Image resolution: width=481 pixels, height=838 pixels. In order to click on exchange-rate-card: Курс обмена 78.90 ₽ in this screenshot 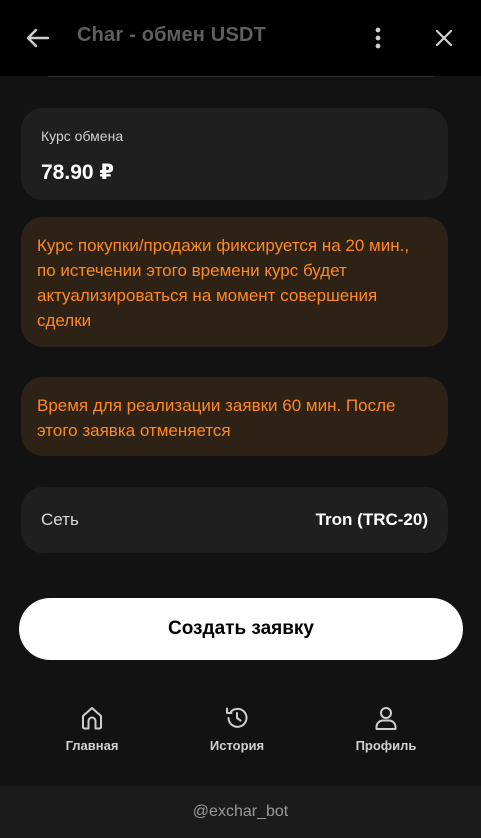, I will do `click(234, 154)`.